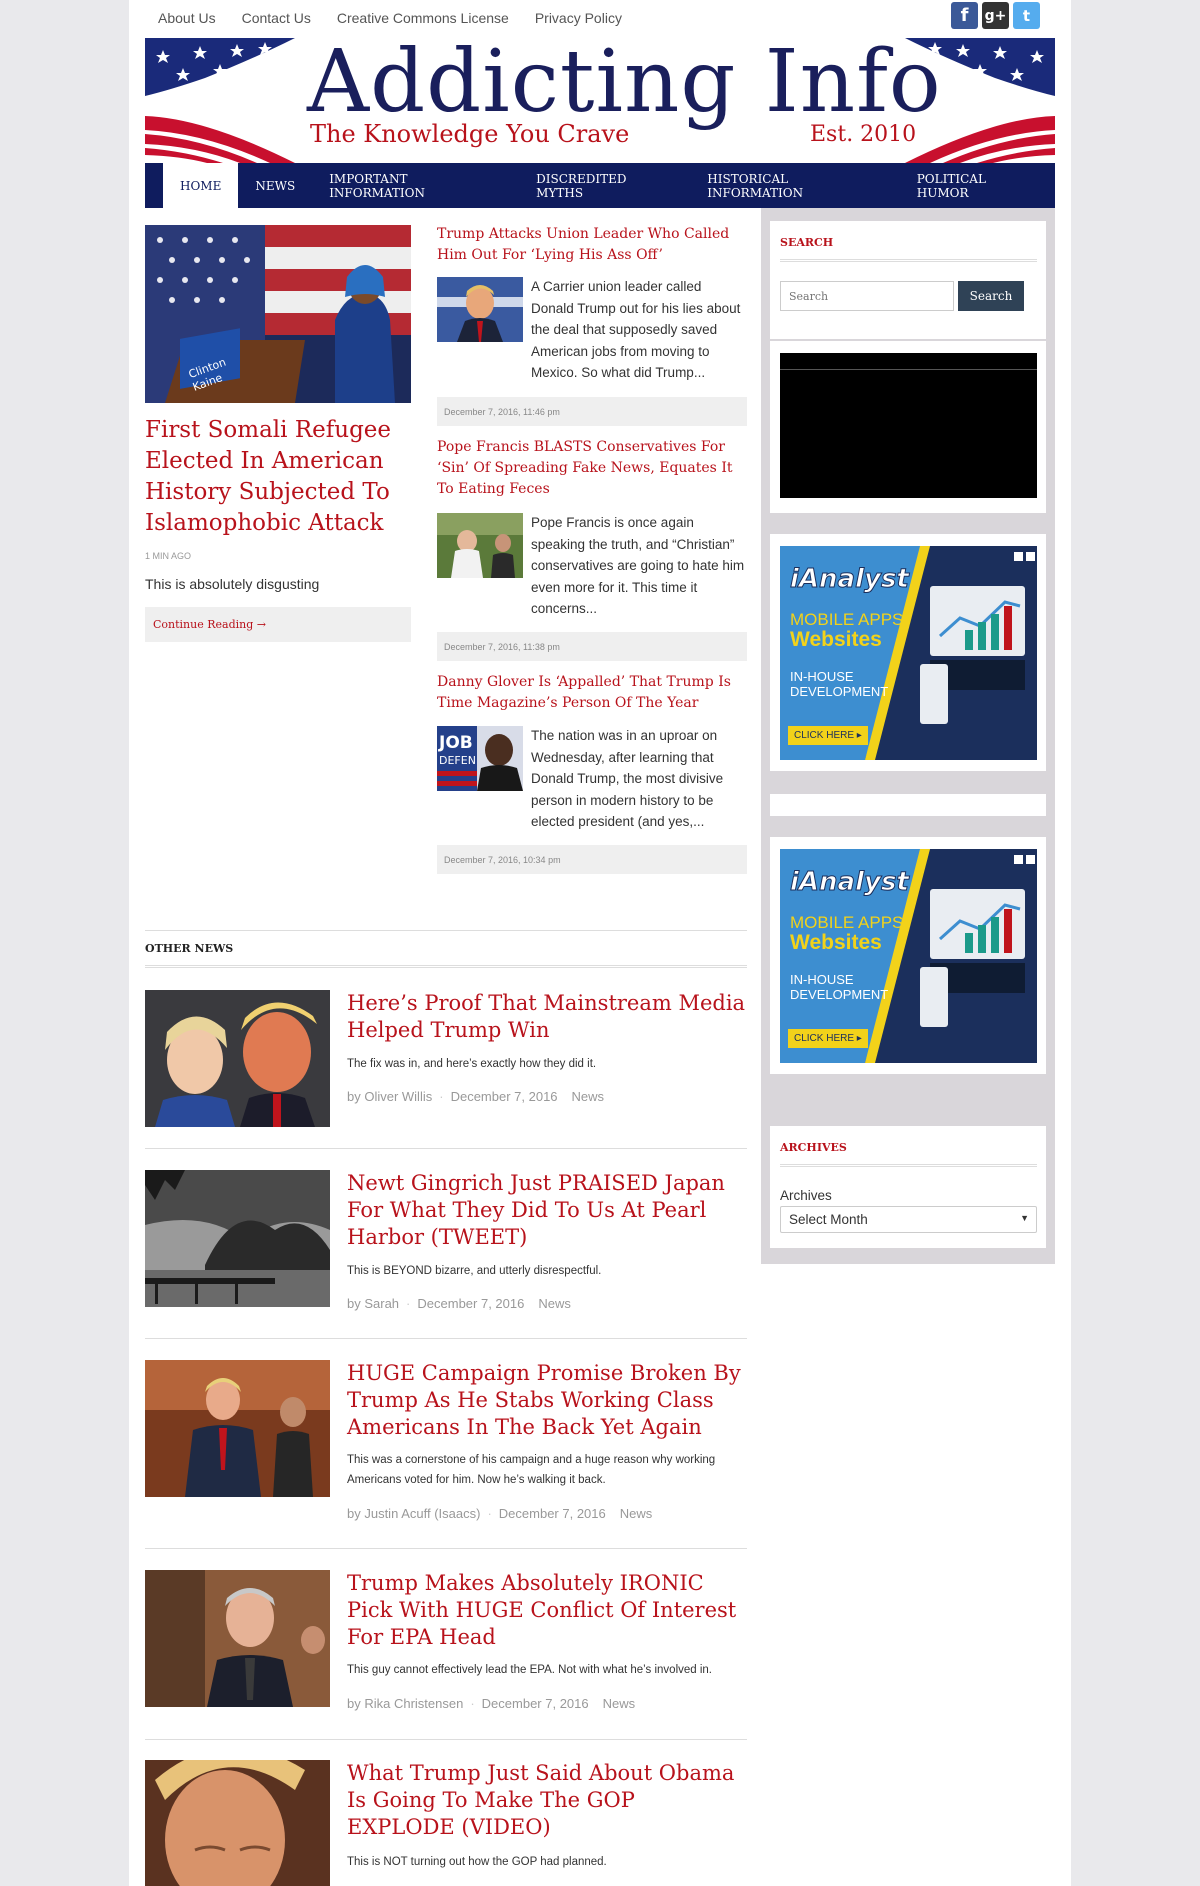 The image size is (1200, 1886). What do you see at coordinates (578, 18) in the screenshot?
I see `privacy-policy-link: Privacy Policy` at bounding box center [578, 18].